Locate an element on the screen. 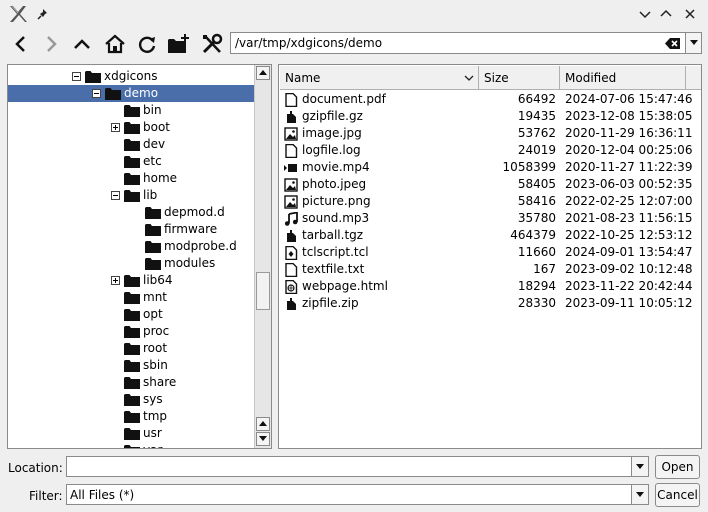 Image resolution: width=708 pixels, height=512 pixels. column-header-name: Name is located at coordinates (379, 78).